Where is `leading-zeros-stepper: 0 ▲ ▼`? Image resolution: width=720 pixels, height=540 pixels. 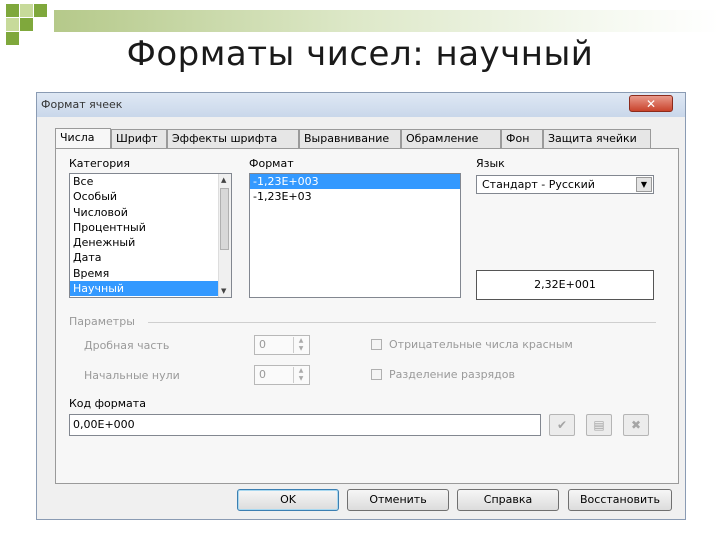
leading-zeros-stepper: 0 ▲ ▼ is located at coordinates (282, 375).